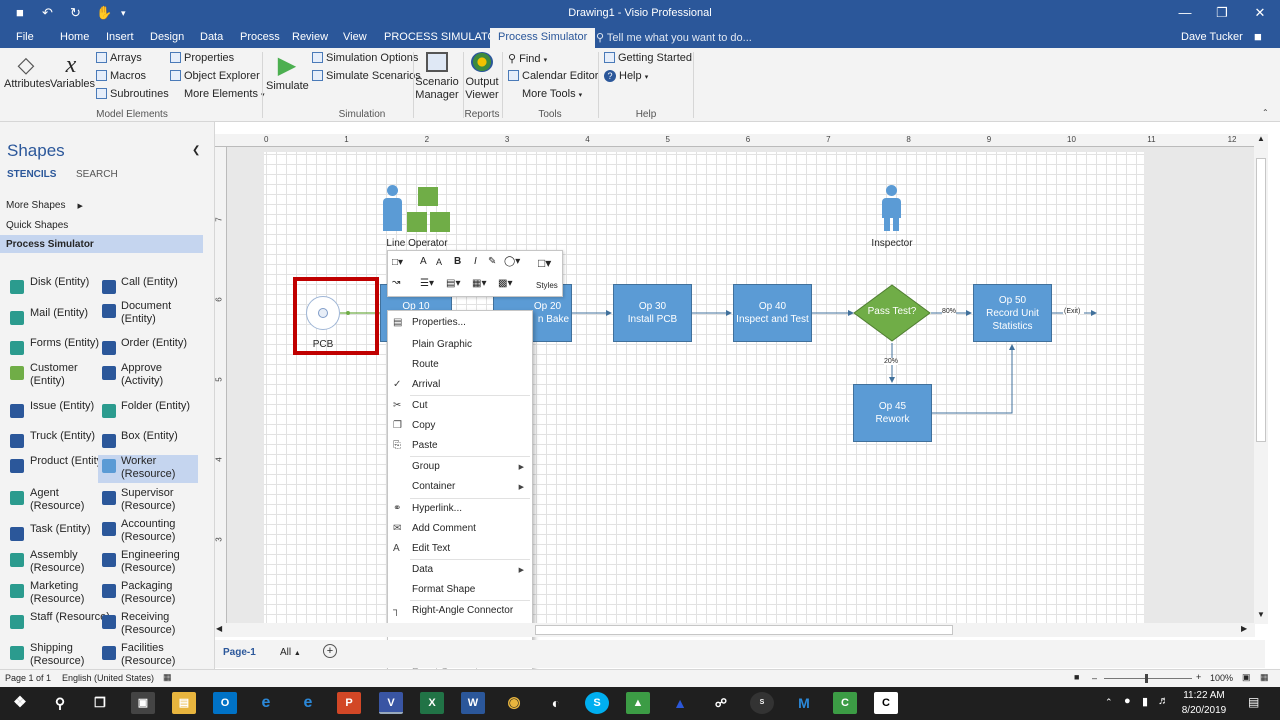 The height and width of the screenshot is (720, 1280). What do you see at coordinates (1204, 710) in the screenshot?
I see `clock-date: 8/20/2019` at bounding box center [1204, 710].